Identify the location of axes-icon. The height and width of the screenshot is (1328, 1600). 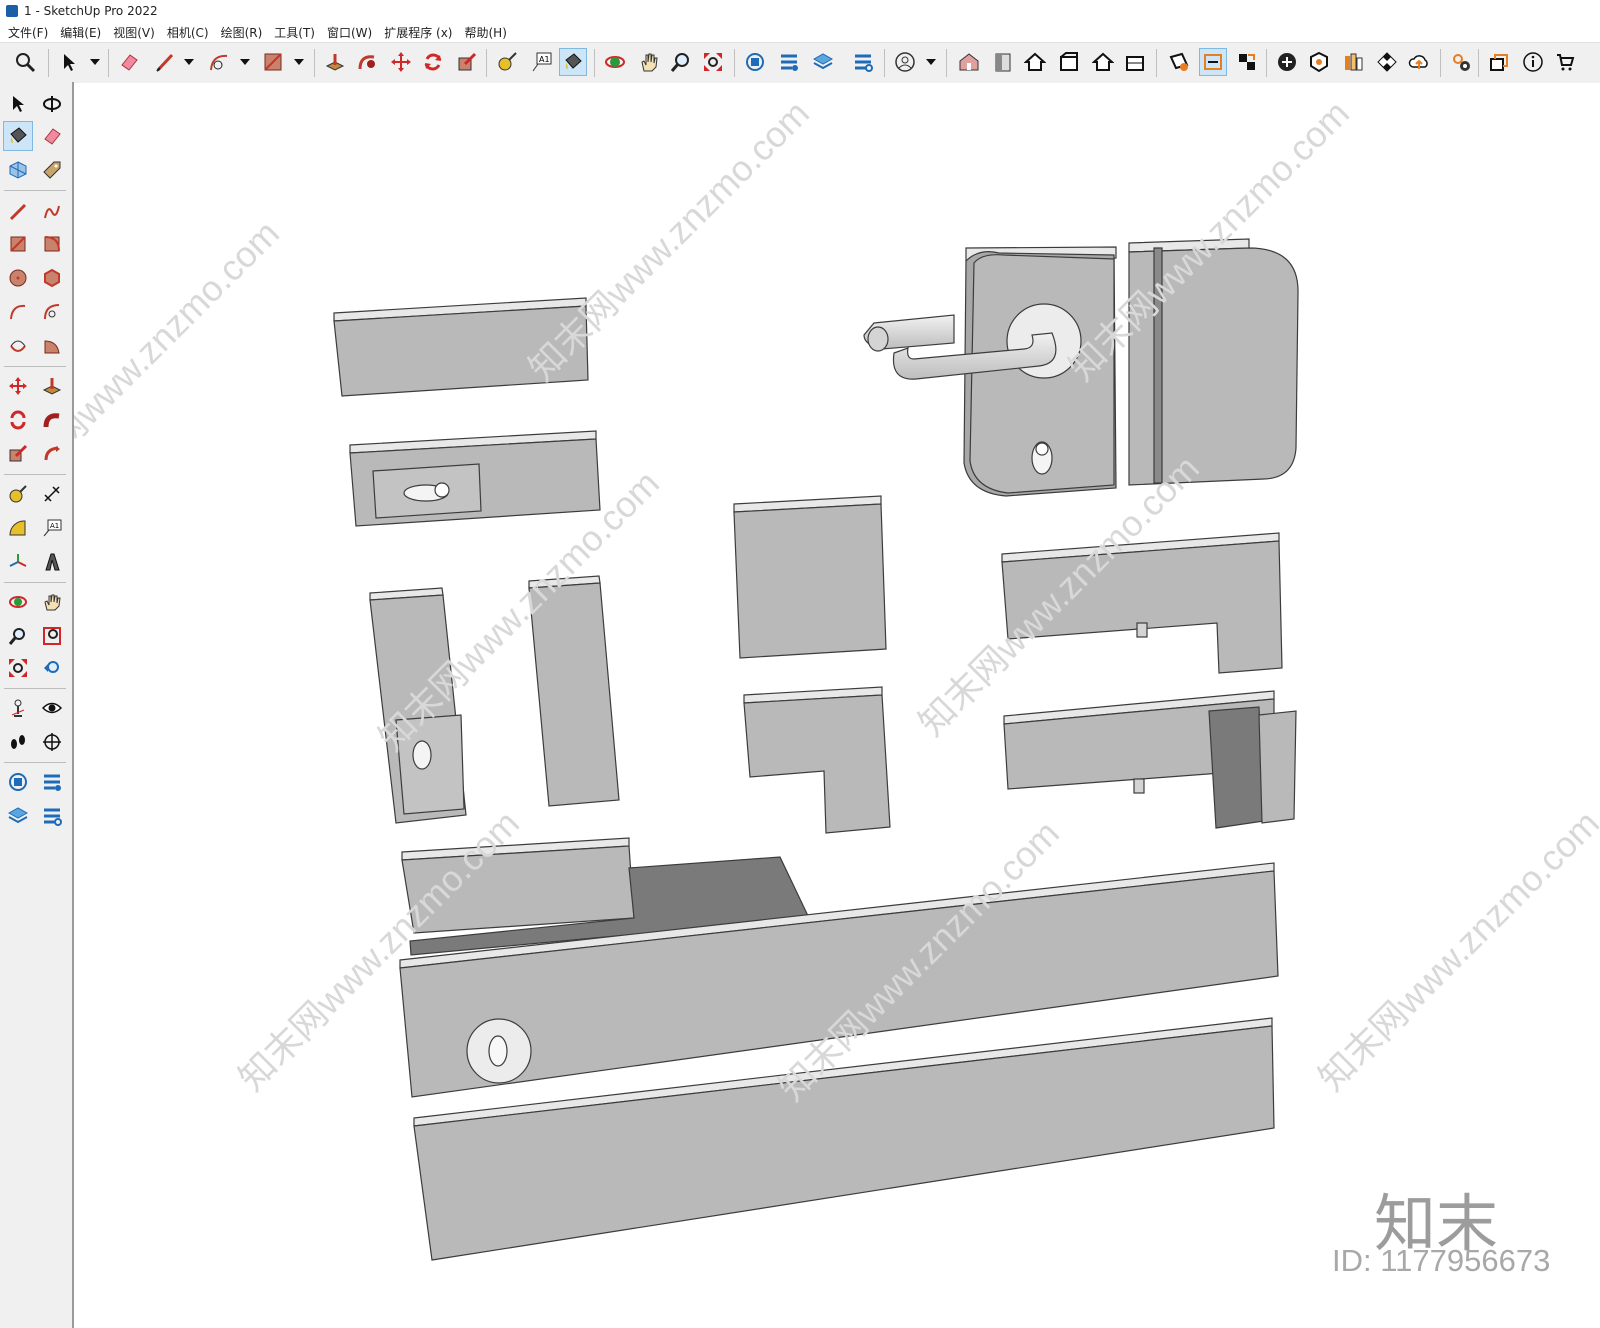
(18, 562).